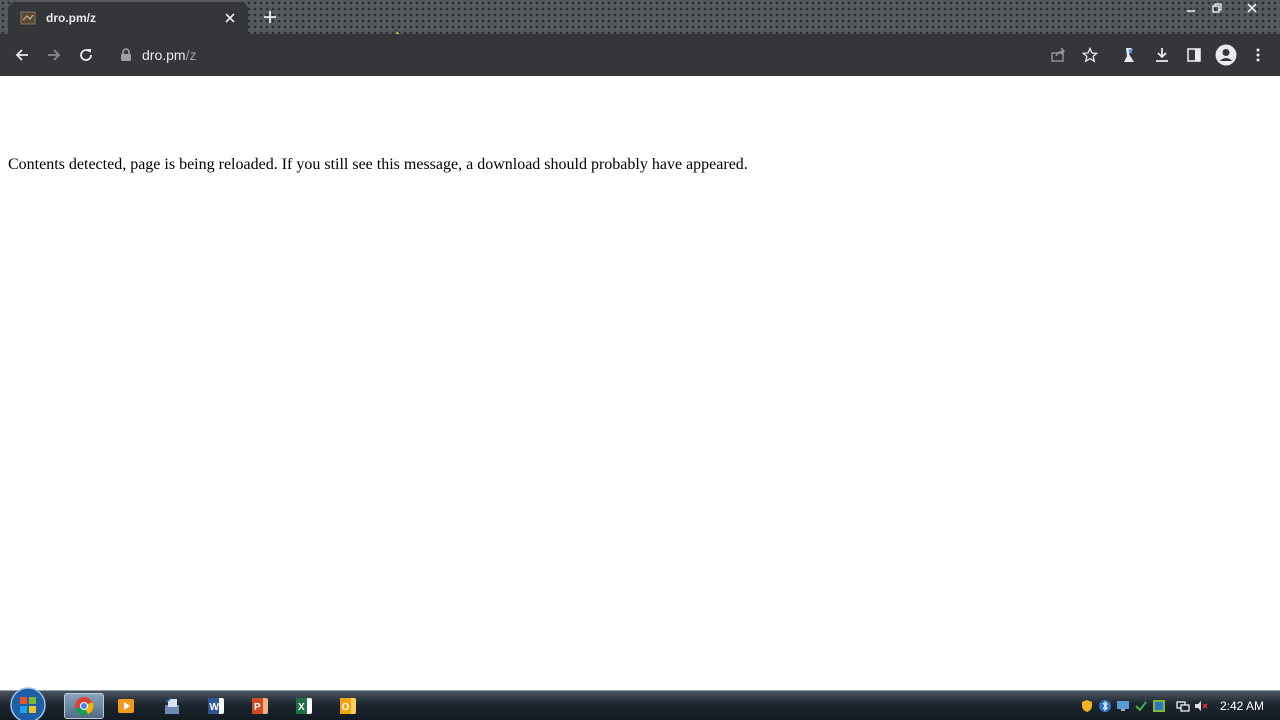 Image resolution: width=1280 pixels, height=720 pixels. I want to click on new-tab-button, so click(270, 17).